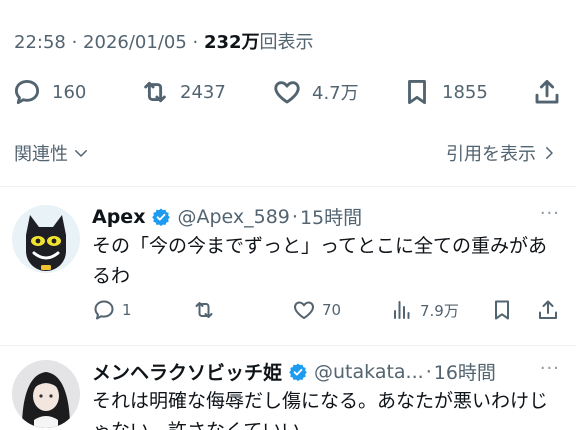  Describe the element at coordinates (41, 154) in the screenshot. I see `sort-label: 関連性` at that location.